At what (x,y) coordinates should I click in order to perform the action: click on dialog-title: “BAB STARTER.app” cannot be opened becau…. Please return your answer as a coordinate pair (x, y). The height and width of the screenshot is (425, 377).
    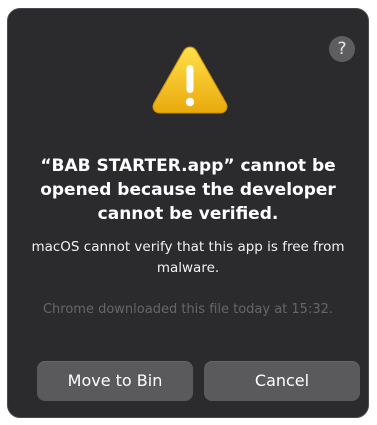
    Looking at the image, I should click on (188, 190).